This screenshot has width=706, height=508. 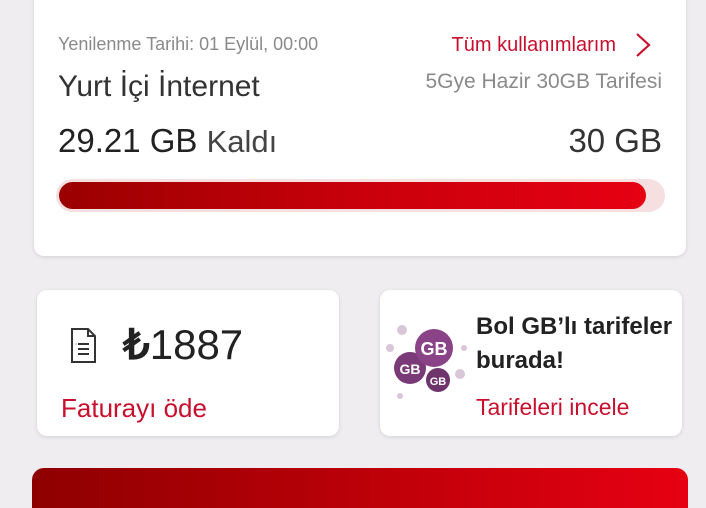 I want to click on usage-progress-fill, so click(x=352, y=195).